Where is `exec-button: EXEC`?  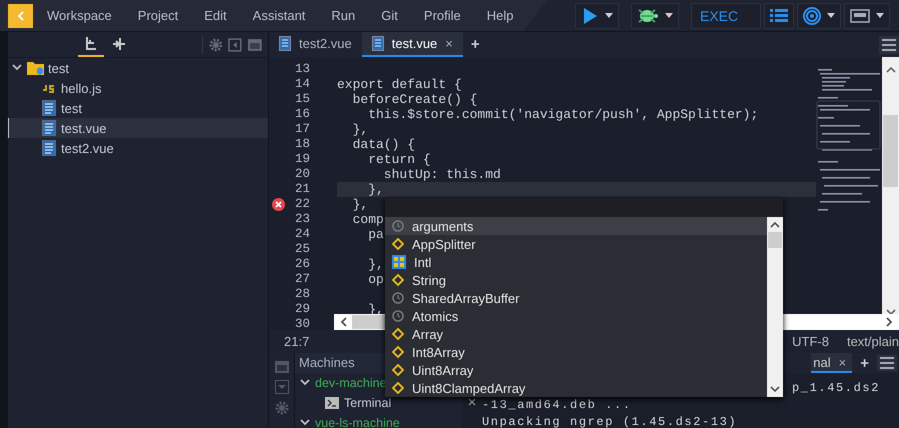
exec-button: EXEC is located at coordinates (726, 15).